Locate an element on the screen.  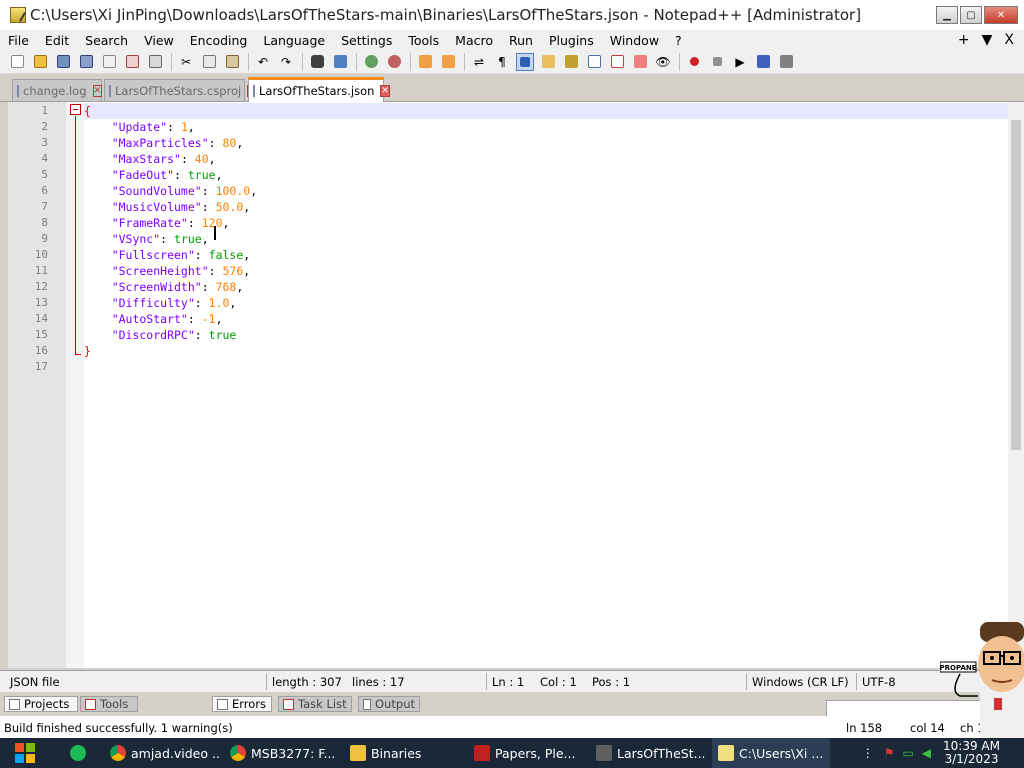
overflow-icon: ⋮ is located at coordinates (868, 753).